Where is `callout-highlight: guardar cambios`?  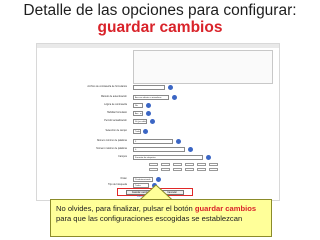 callout-highlight: guardar cambios is located at coordinates (225, 208).